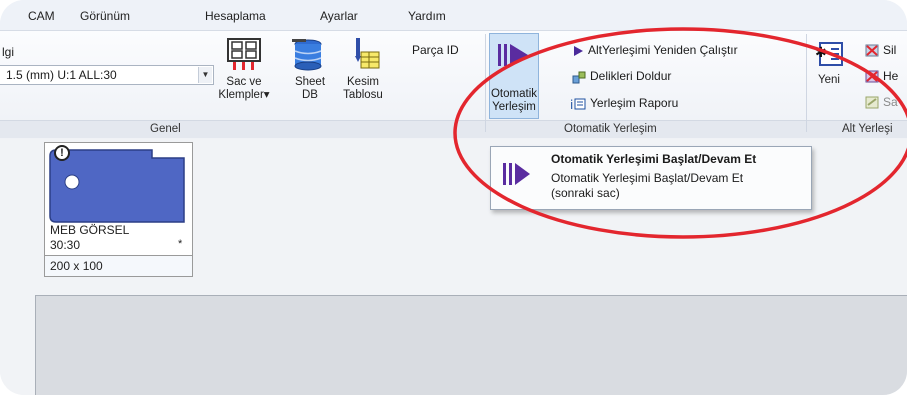 This screenshot has width=907, height=395. What do you see at coordinates (872, 50) in the screenshot?
I see `delete-icon` at bounding box center [872, 50].